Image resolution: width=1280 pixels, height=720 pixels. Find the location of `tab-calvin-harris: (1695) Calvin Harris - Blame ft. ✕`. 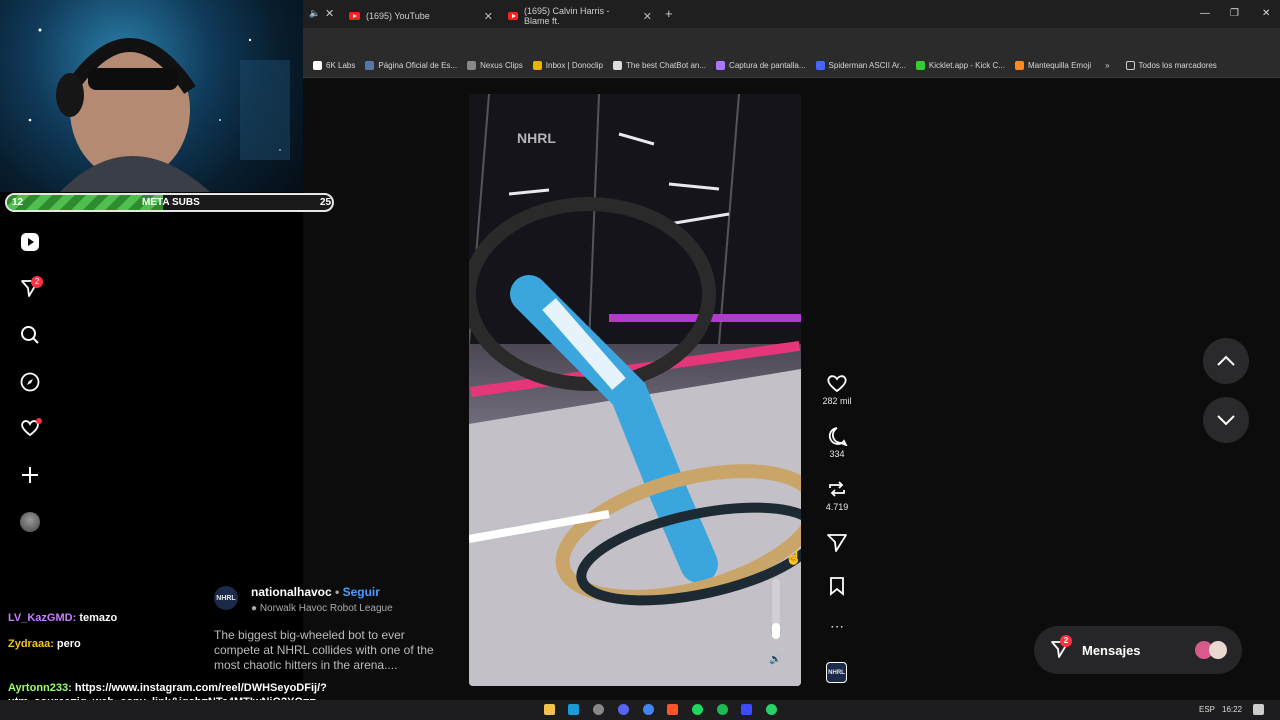

tab-calvin-harris: (1695) Calvin Harris - Blame ft. ✕ is located at coordinates (581, 16).